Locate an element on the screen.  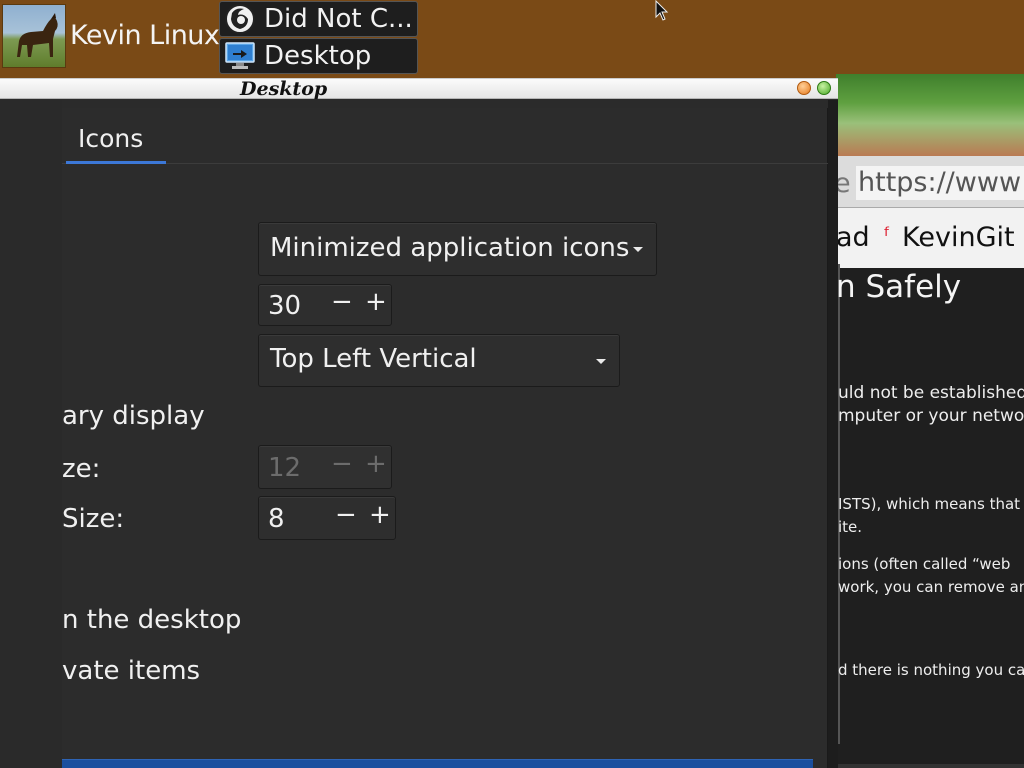
icon-size-value: 30 is located at coordinates (284, 306).